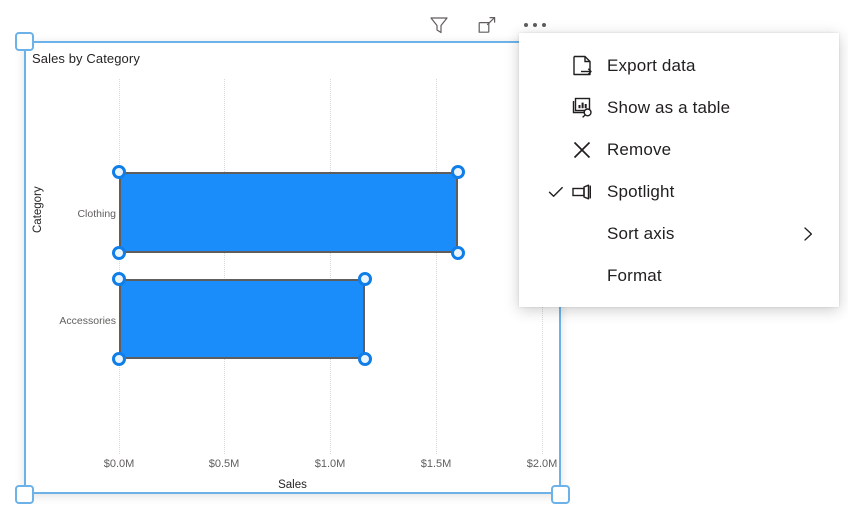  Describe the element at coordinates (242, 319) in the screenshot. I see `bar-accessories` at that location.